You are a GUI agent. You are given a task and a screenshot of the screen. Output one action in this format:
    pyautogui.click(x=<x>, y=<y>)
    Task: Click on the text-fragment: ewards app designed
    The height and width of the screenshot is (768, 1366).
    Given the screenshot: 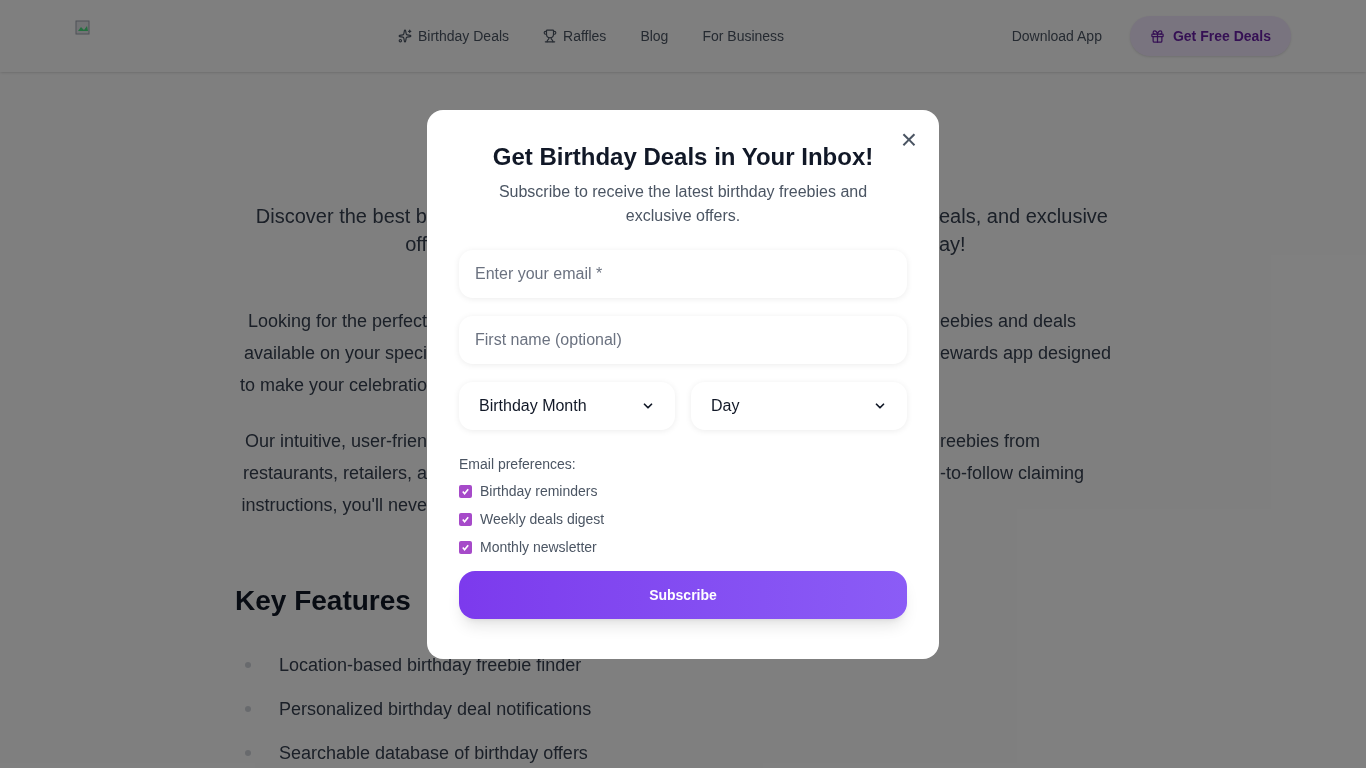 What is the action you would take?
    pyautogui.click(x=1025, y=353)
    